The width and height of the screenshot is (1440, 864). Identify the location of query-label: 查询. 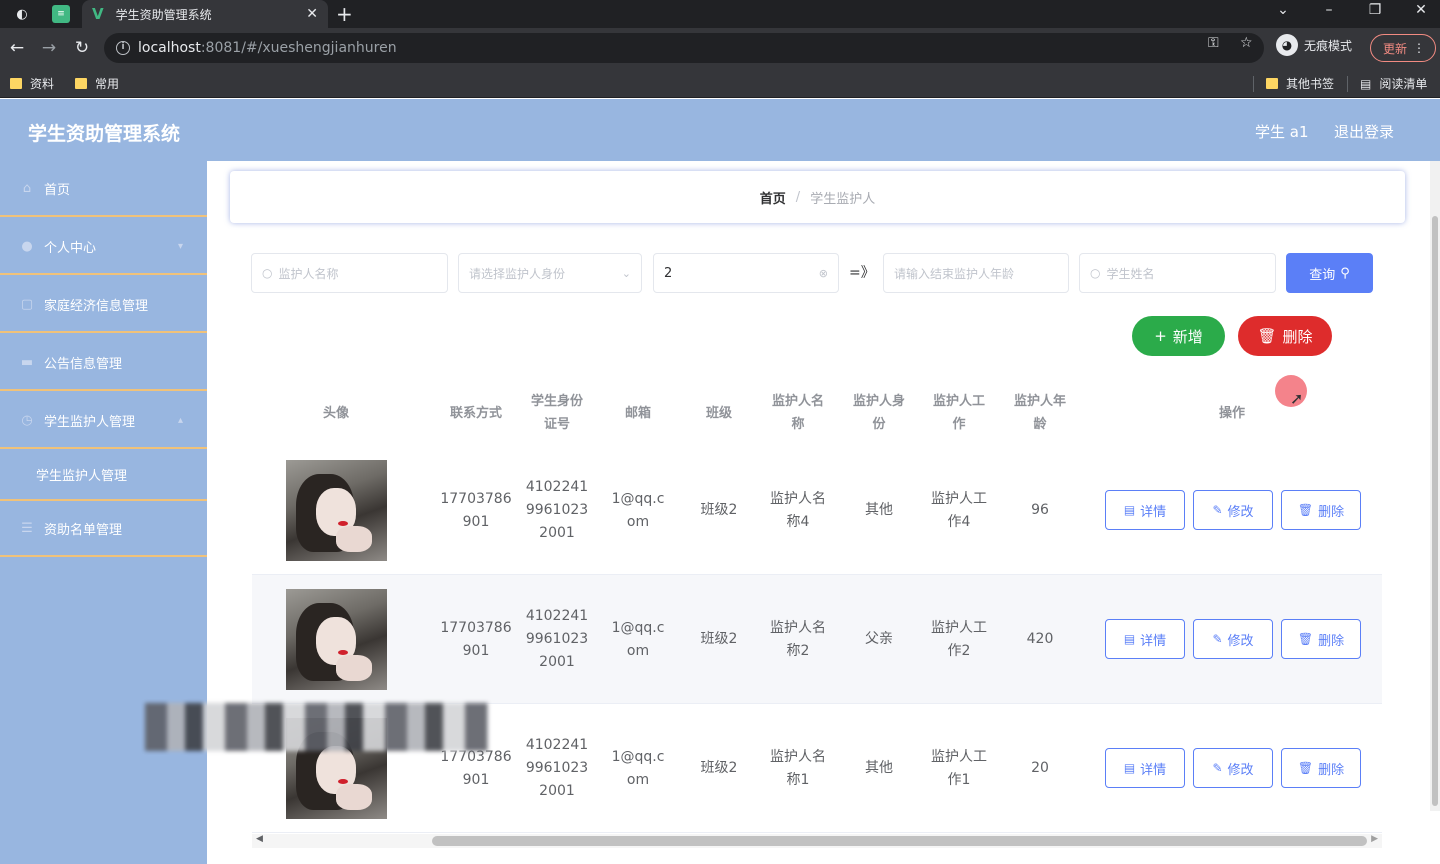
(1322, 275).